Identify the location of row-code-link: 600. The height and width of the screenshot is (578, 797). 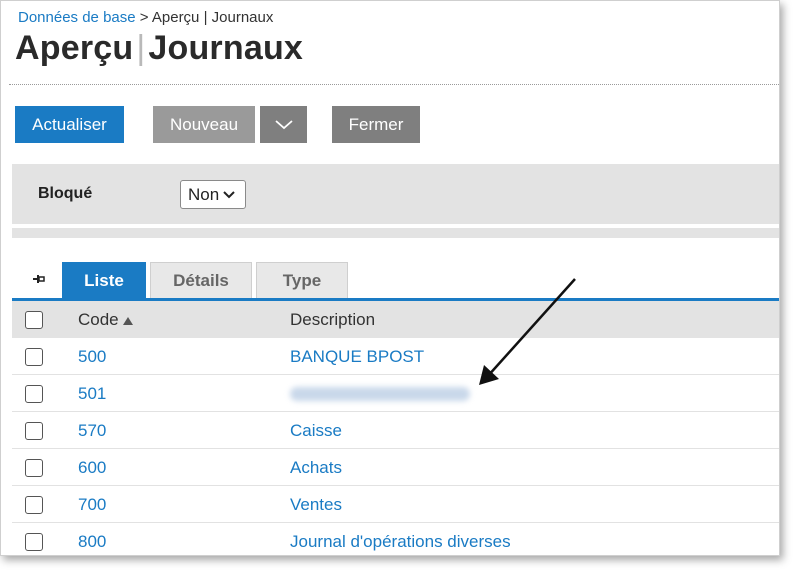
(92, 468).